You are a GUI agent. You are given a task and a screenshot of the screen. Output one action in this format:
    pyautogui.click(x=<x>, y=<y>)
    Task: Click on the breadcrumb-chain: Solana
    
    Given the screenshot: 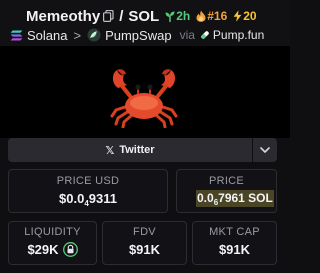 What is the action you would take?
    pyautogui.click(x=47, y=35)
    